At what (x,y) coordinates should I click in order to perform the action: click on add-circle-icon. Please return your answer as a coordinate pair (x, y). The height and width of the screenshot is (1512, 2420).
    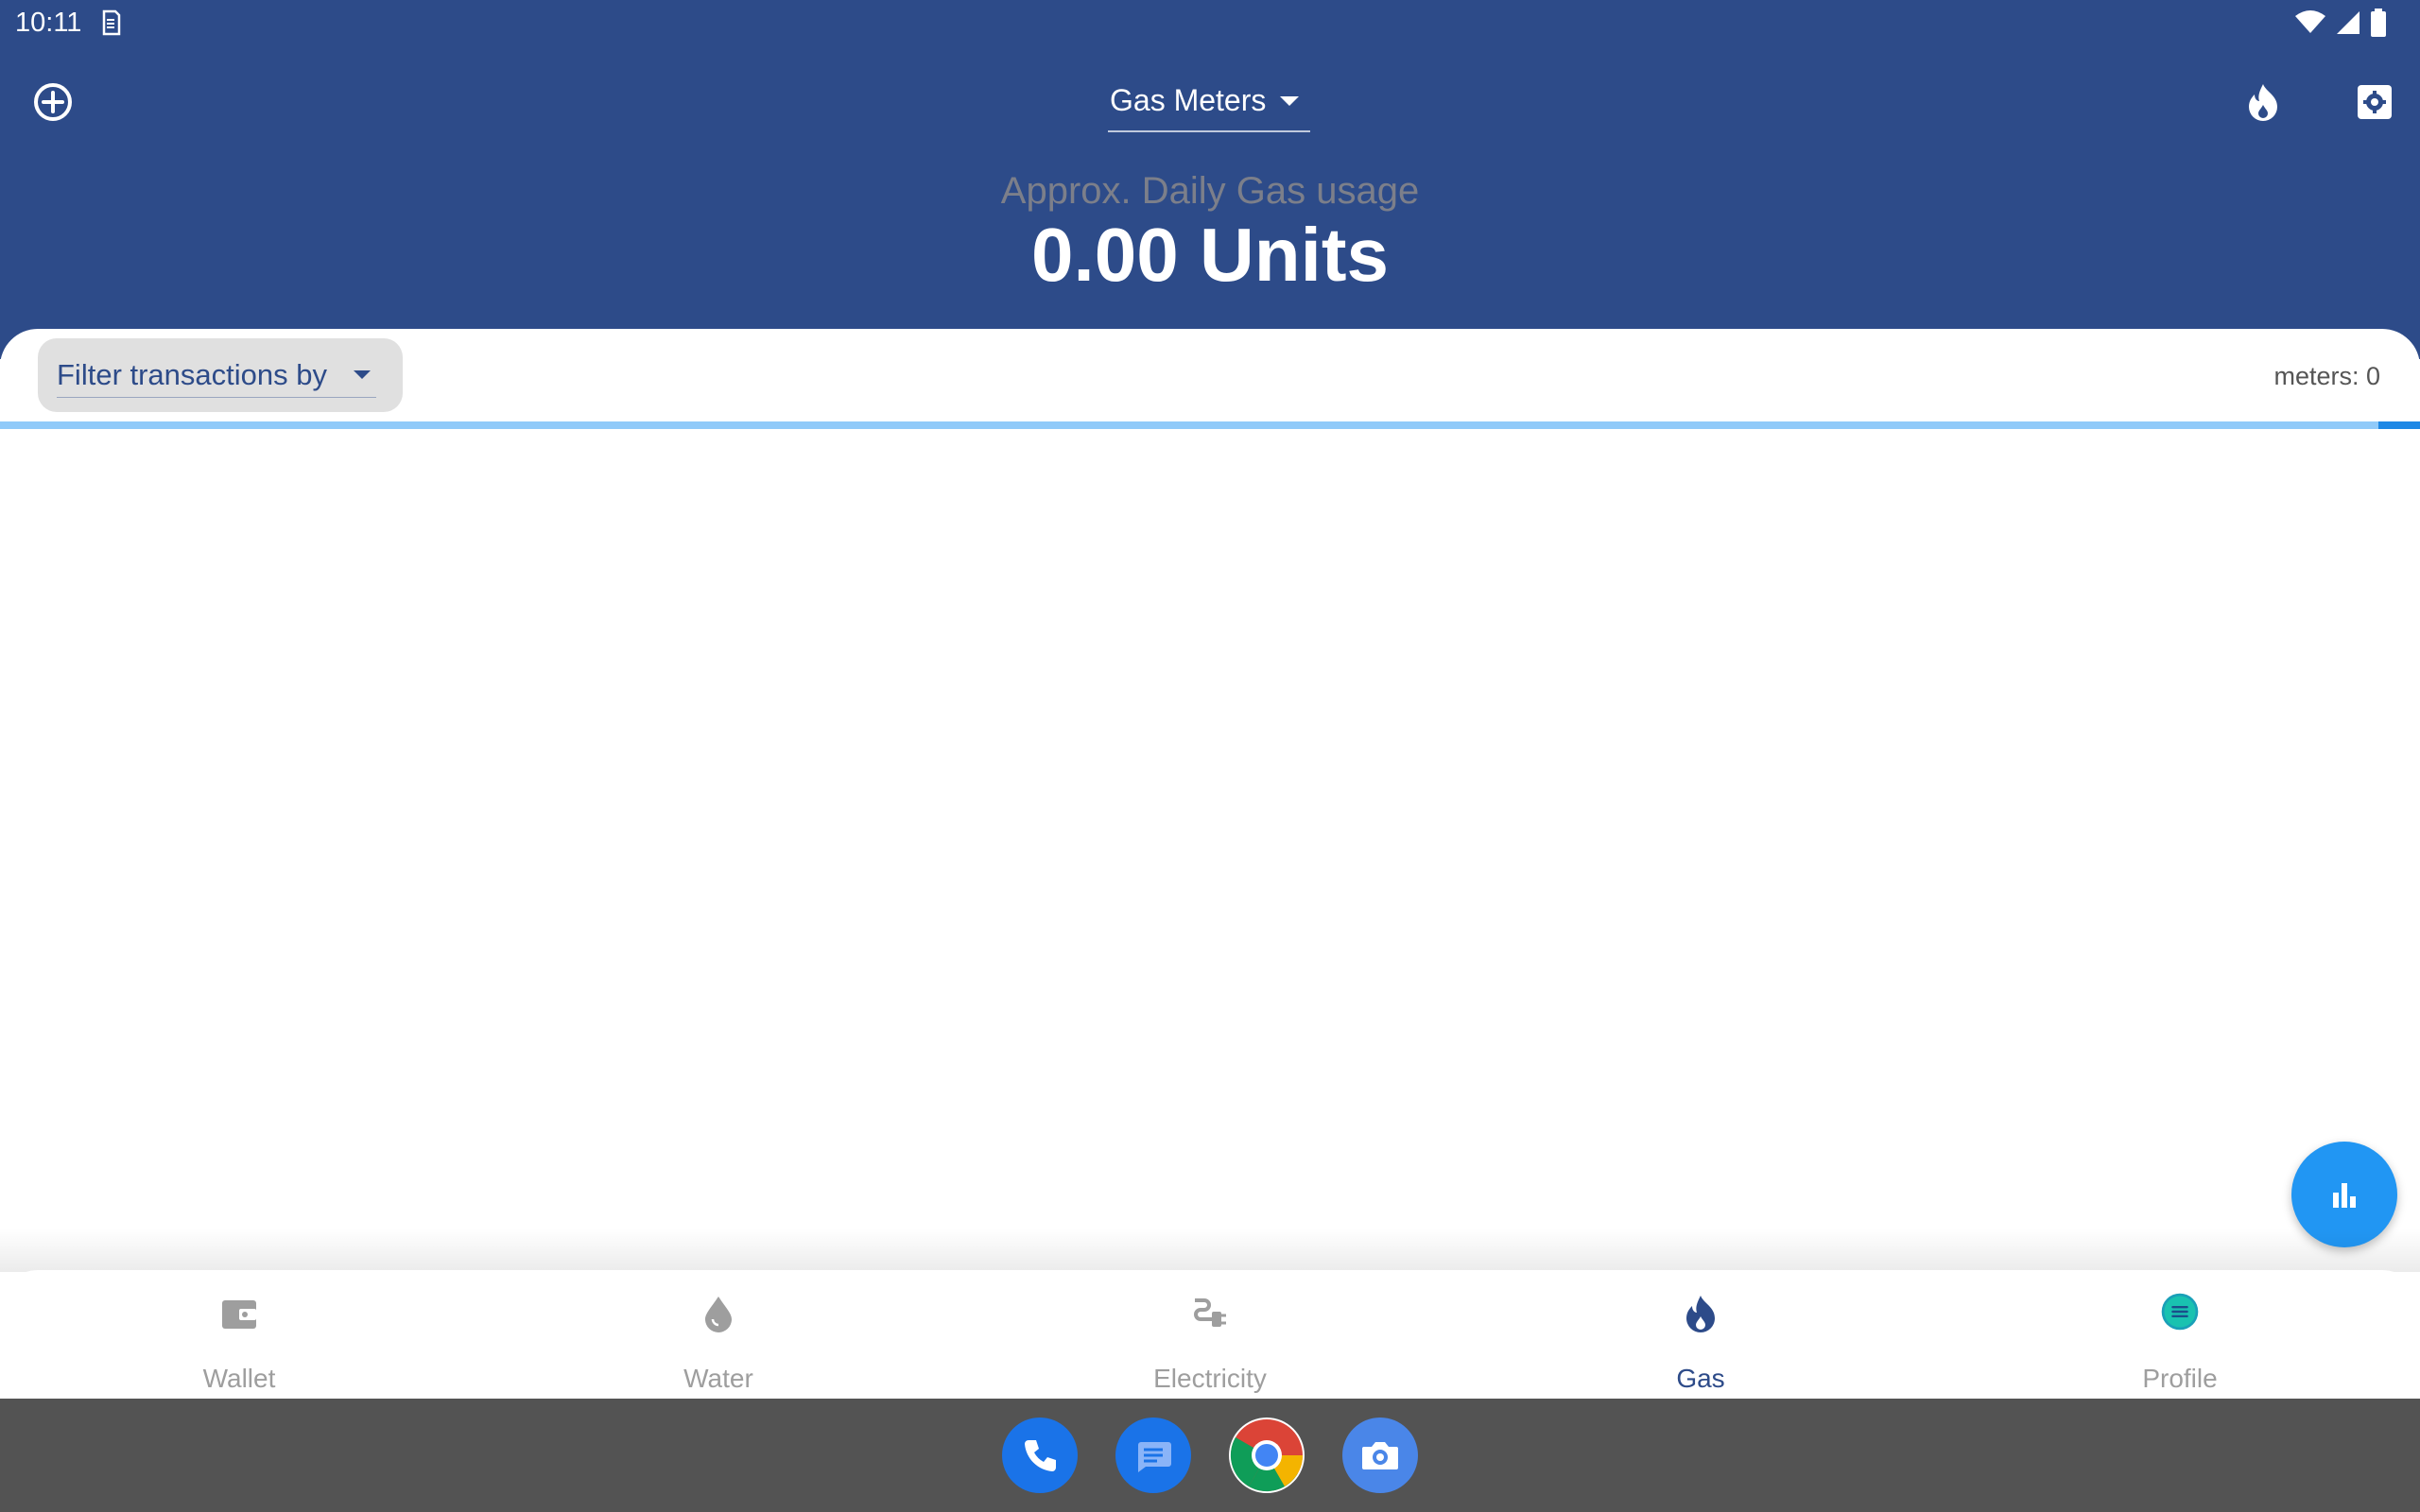
    Looking at the image, I should click on (53, 102).